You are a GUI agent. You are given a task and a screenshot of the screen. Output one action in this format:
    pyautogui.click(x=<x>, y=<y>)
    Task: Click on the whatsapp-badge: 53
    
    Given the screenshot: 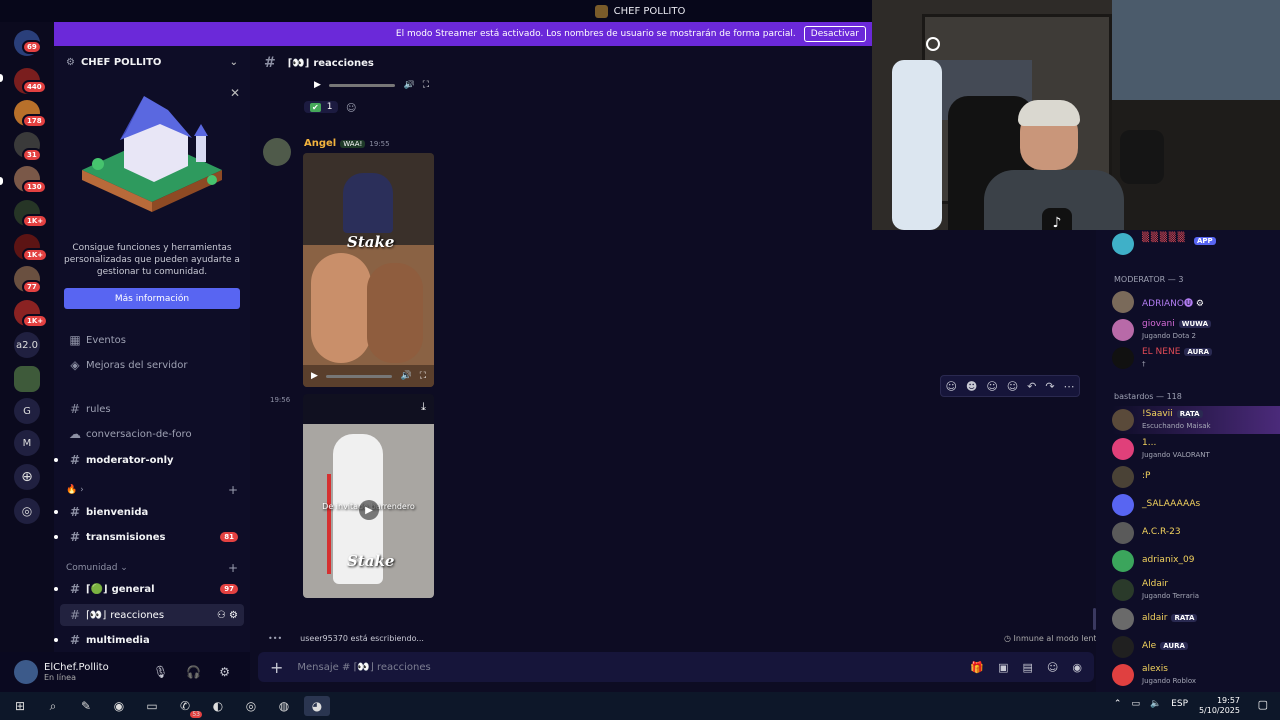 What is the action you would take?
    pyautogui.click(x=196, y=714)
    